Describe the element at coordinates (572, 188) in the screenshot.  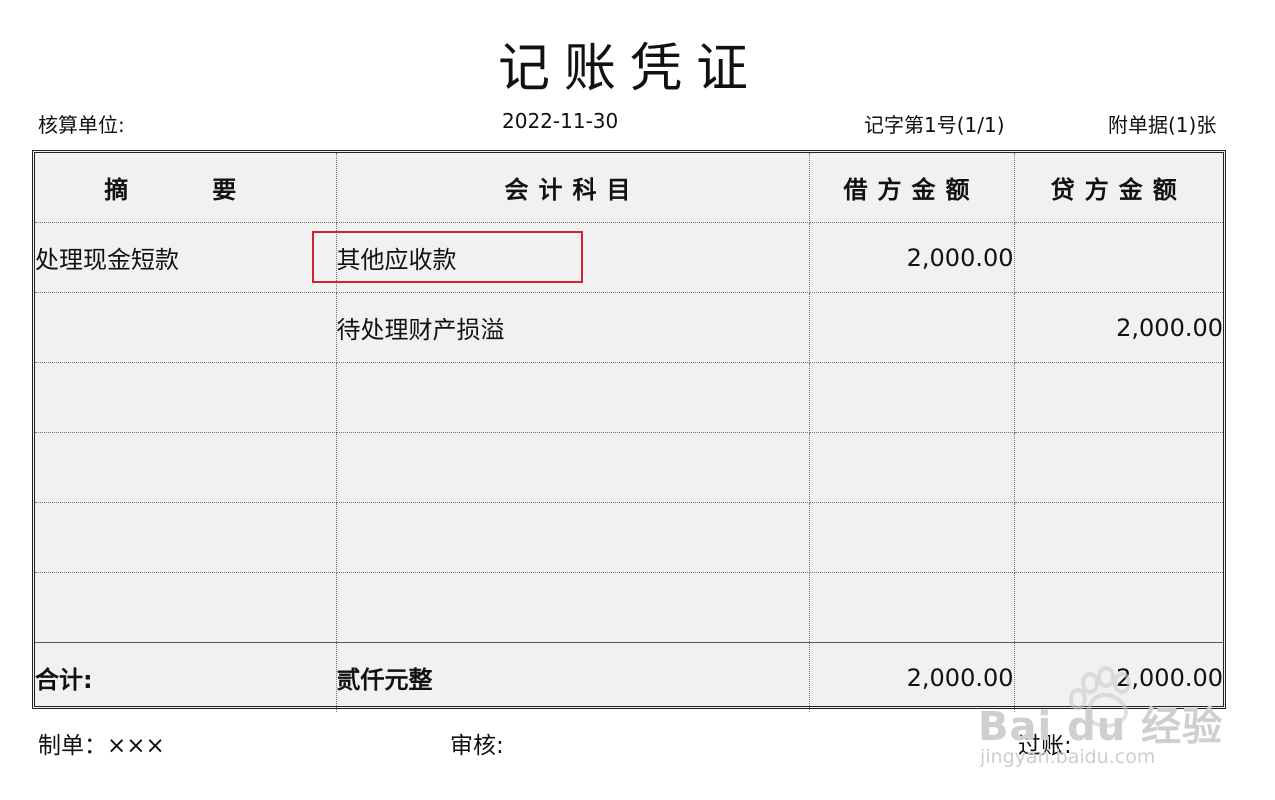
I see `header-account: 会计科目` at that location.